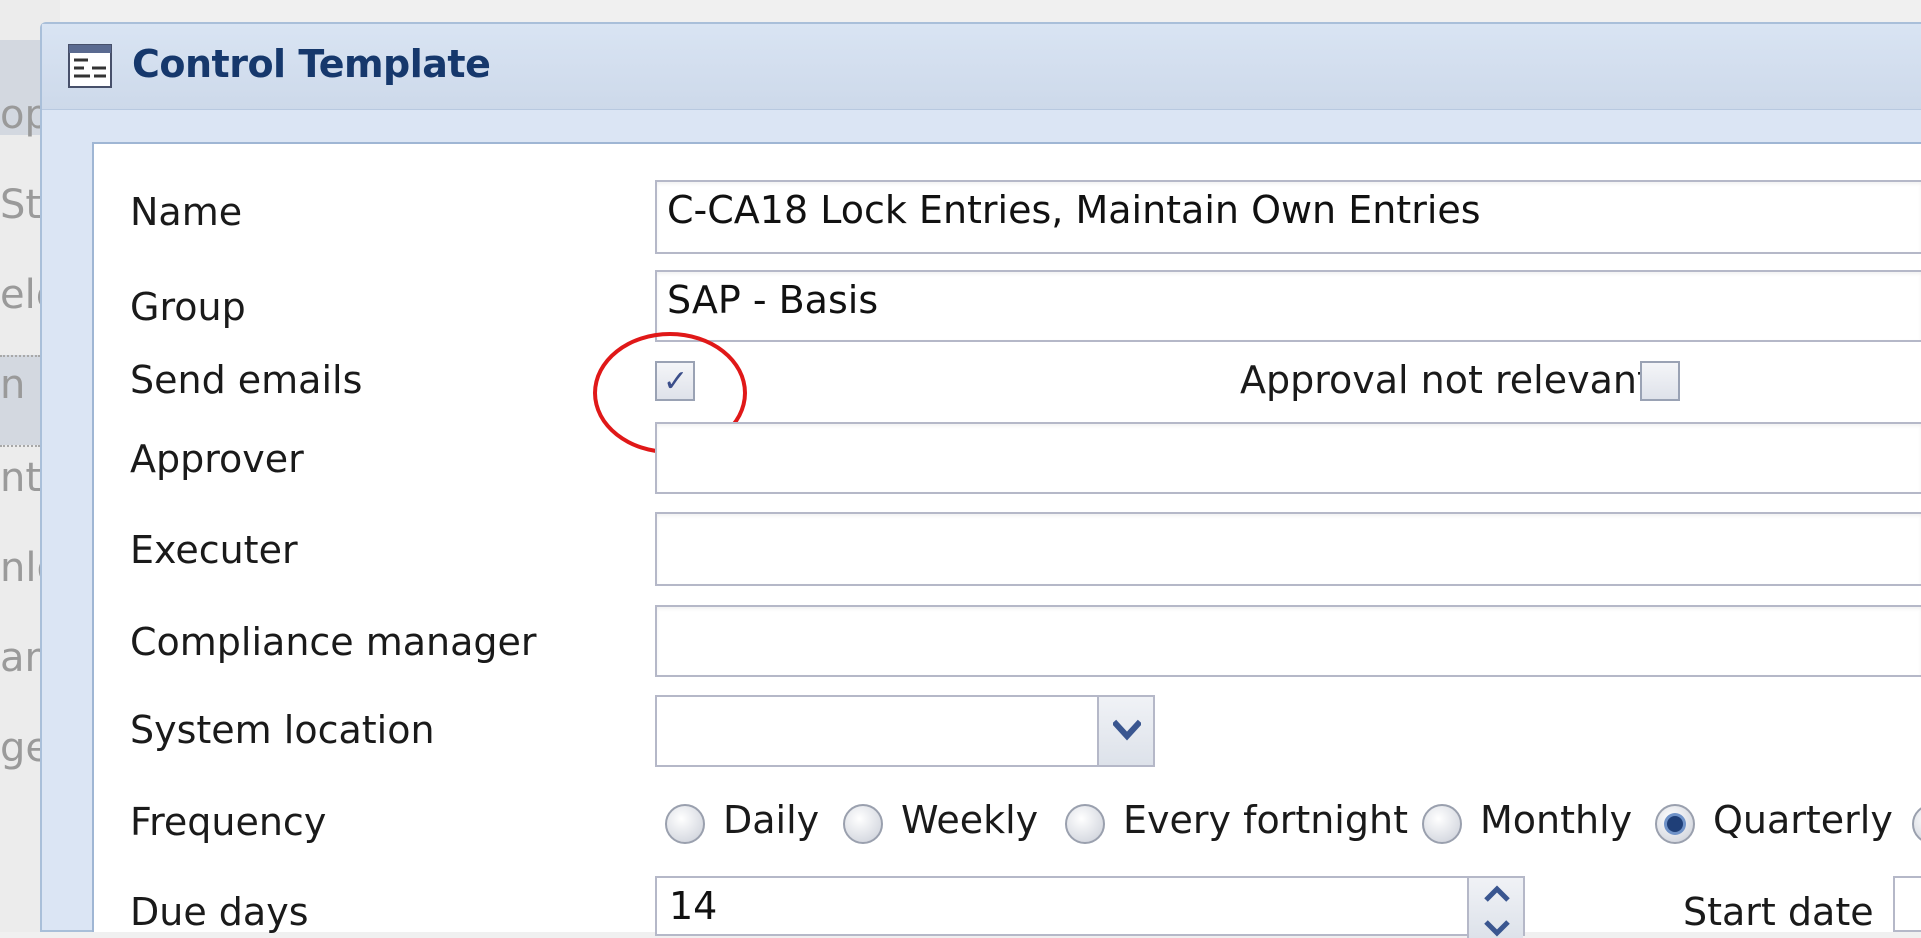  I want to click on radio-label: Weekly, so click(969, 820).